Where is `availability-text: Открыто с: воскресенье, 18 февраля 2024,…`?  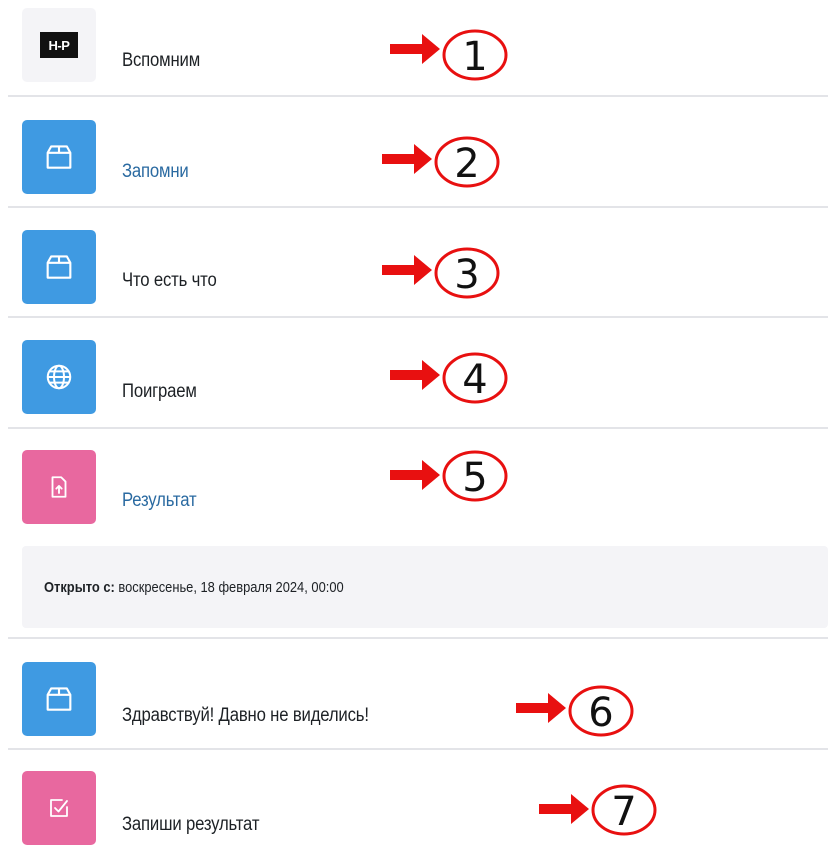 availability-text: Открыто с: воскресенье, 18 февраля 2024,… is located at coordinates (194, 587).